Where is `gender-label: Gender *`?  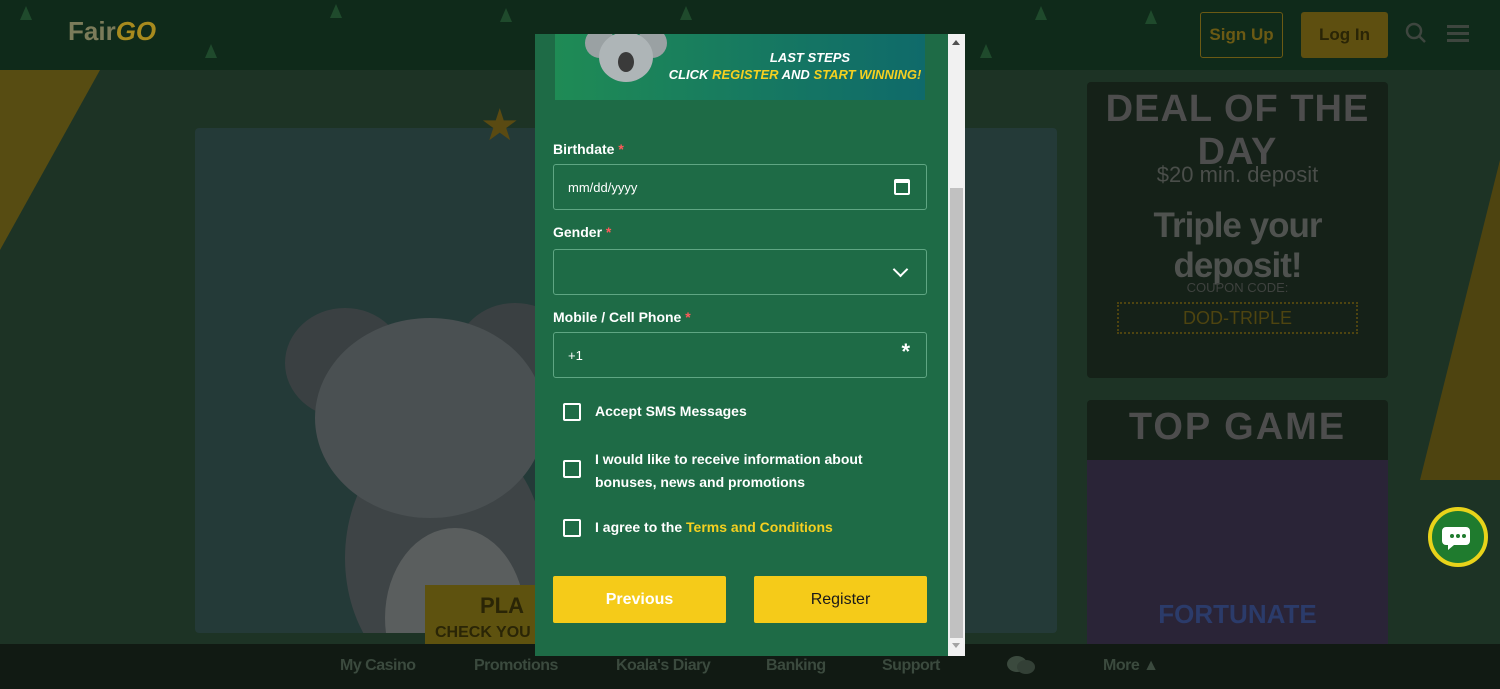
gender-label: Gender * is located at coordinates (582, 232).